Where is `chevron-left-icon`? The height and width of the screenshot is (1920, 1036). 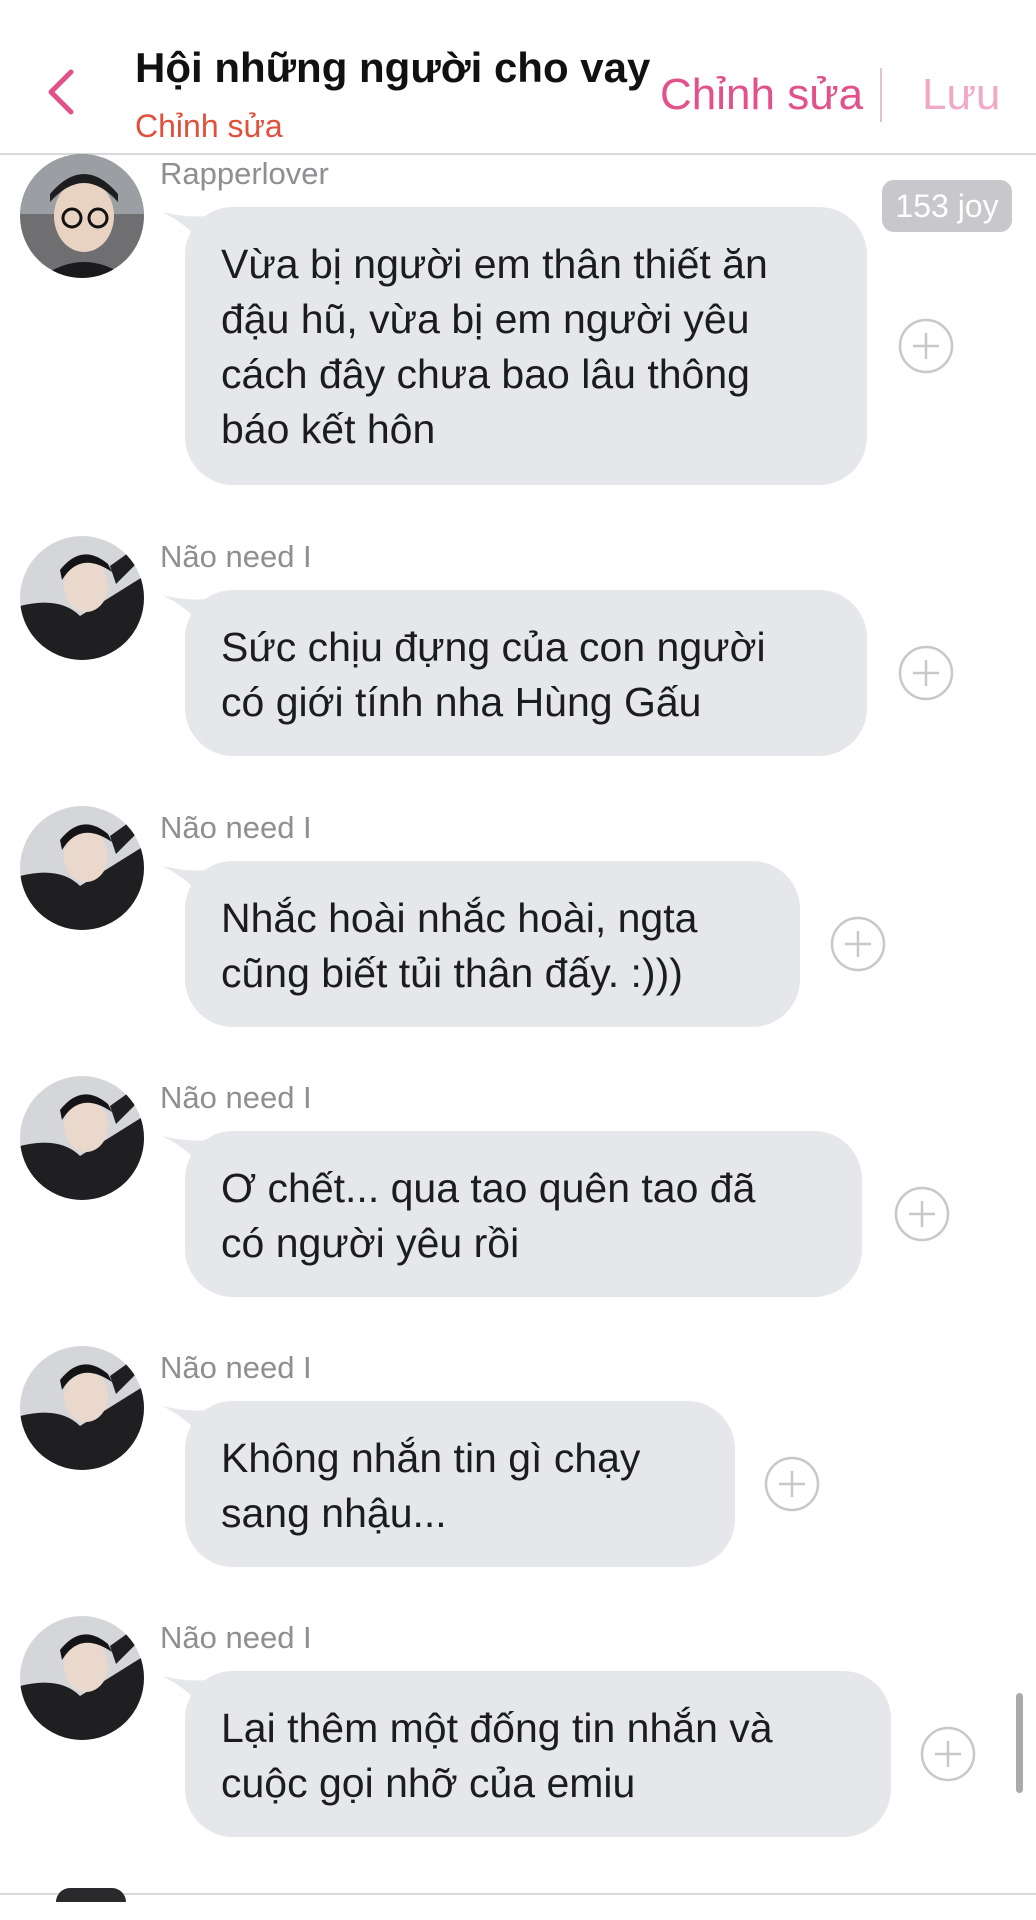
chevron-left-icon is located at coordinates (61, 92).